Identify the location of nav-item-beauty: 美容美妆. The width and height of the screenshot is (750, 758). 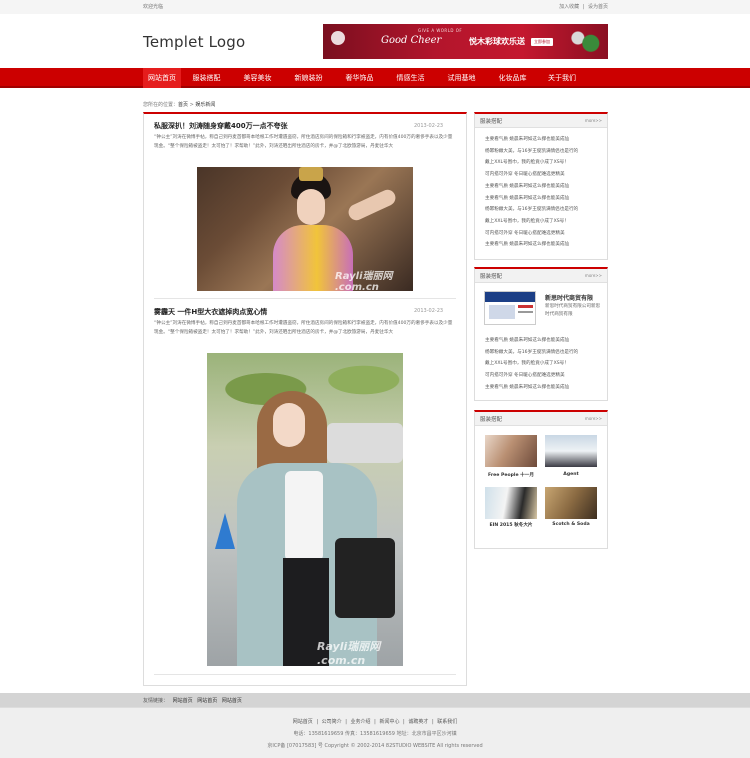
(257, 78).